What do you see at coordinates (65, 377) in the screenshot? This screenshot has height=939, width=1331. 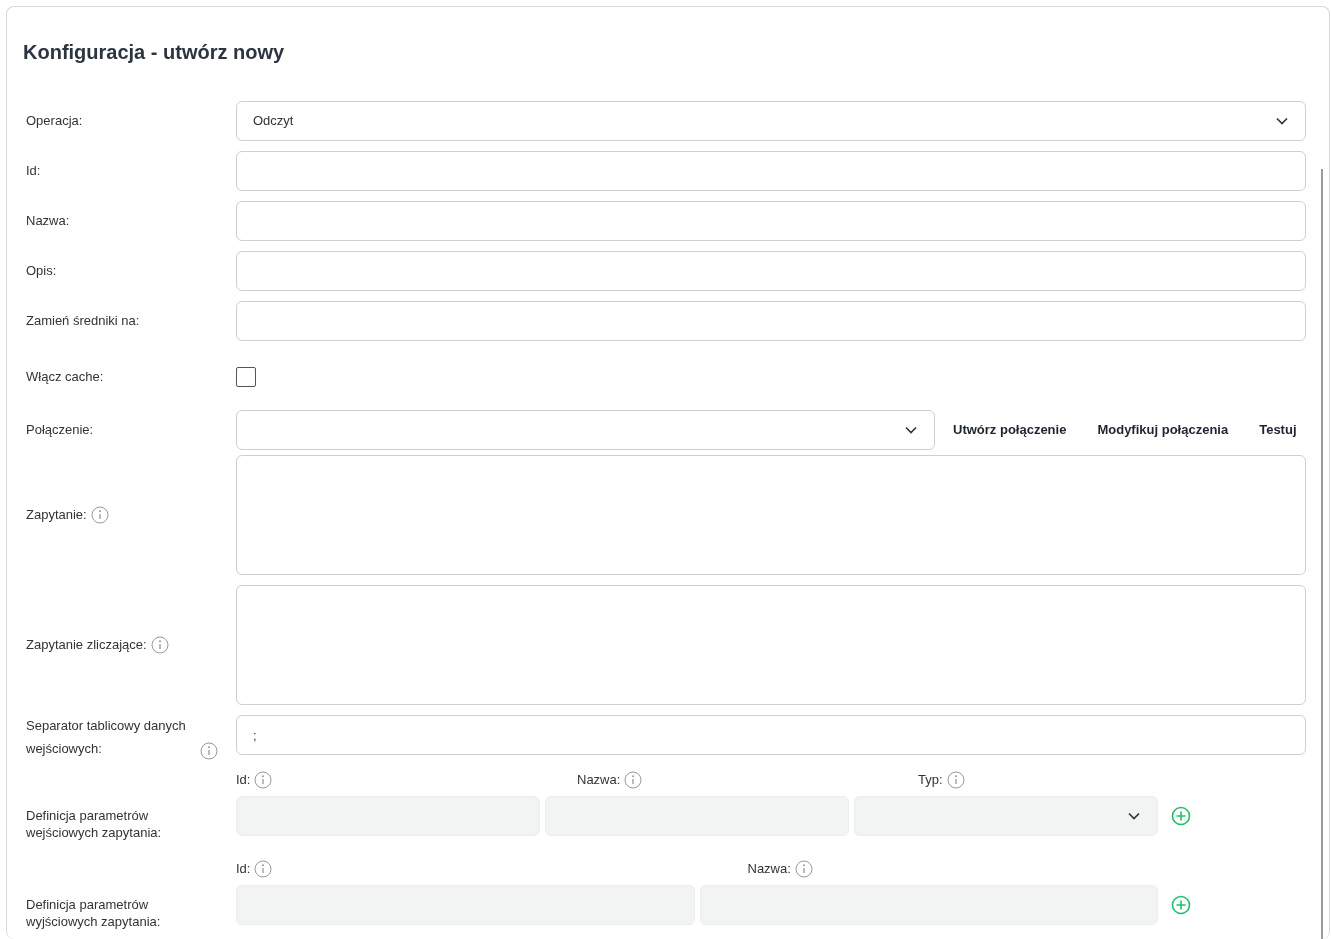 I see `field-label: Włącz cache:` at bounding box center [65, 377].